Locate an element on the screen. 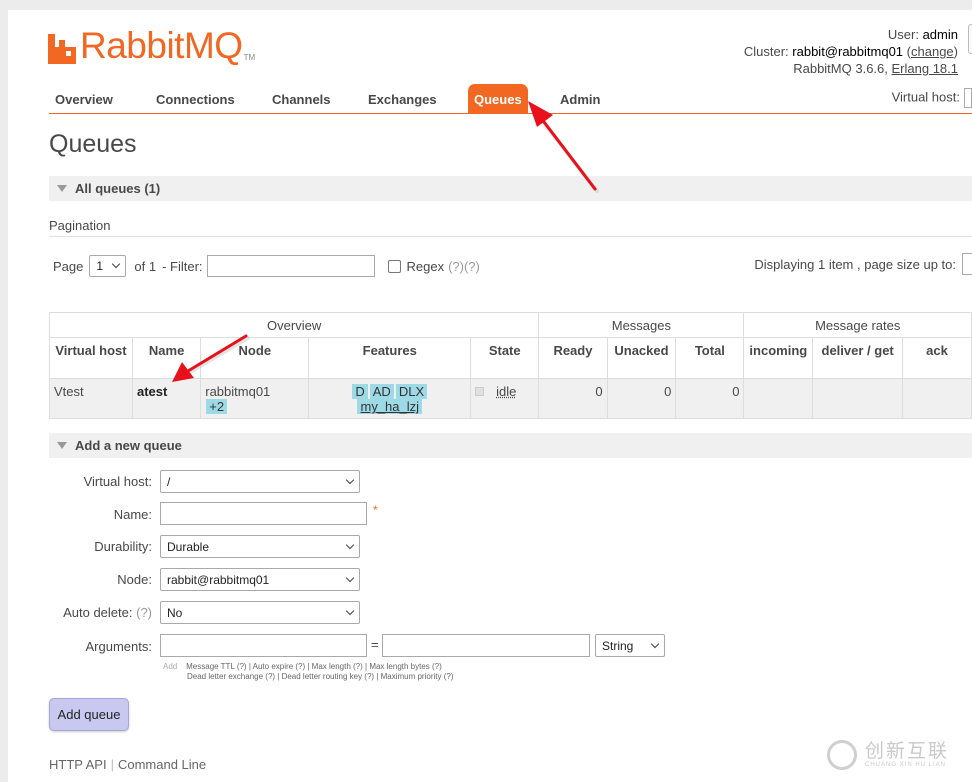 The width and height of the screenshot is (972, 782). change-cluster-link: change is located at coordinates (932, 51).